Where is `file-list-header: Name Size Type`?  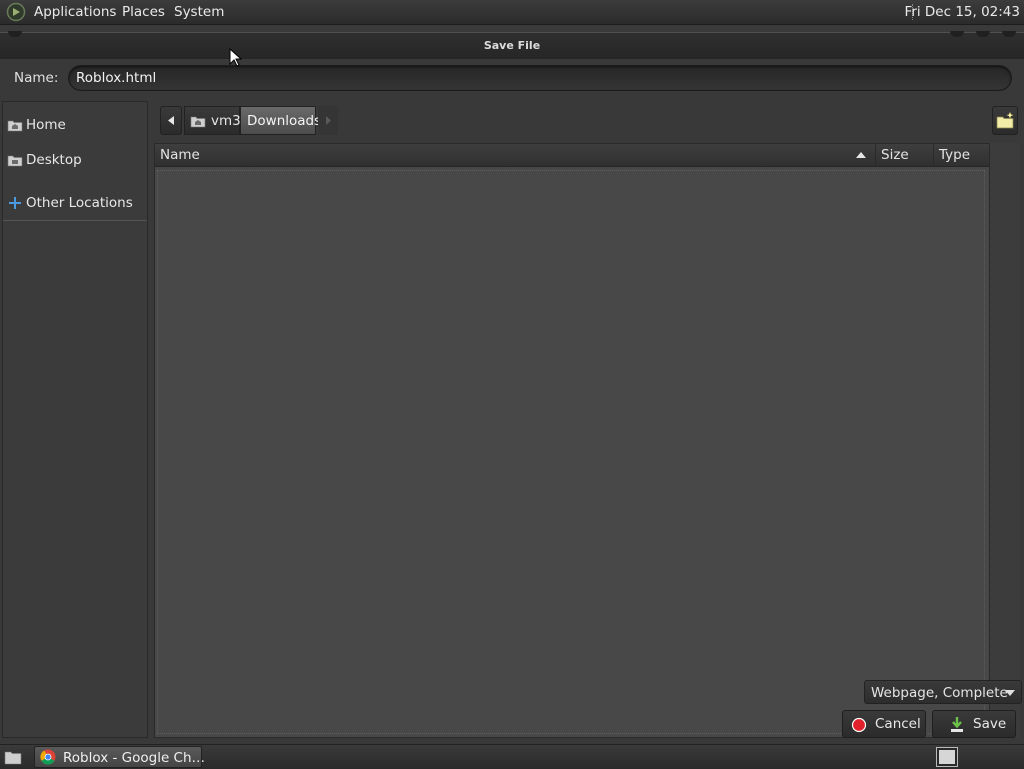 file-list-header: Name Size Type is located at coordinates (572, 155).